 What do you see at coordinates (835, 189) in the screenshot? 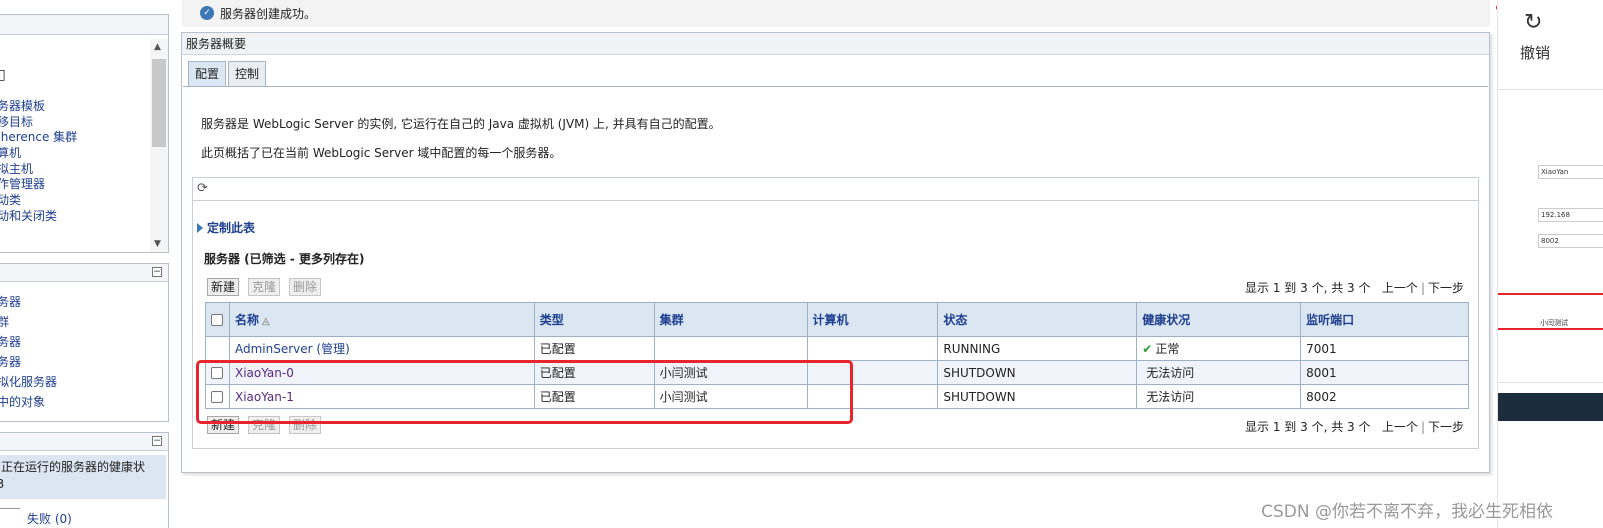
I see `refresh-bar: ⟳` at bounding box center [835, 189].